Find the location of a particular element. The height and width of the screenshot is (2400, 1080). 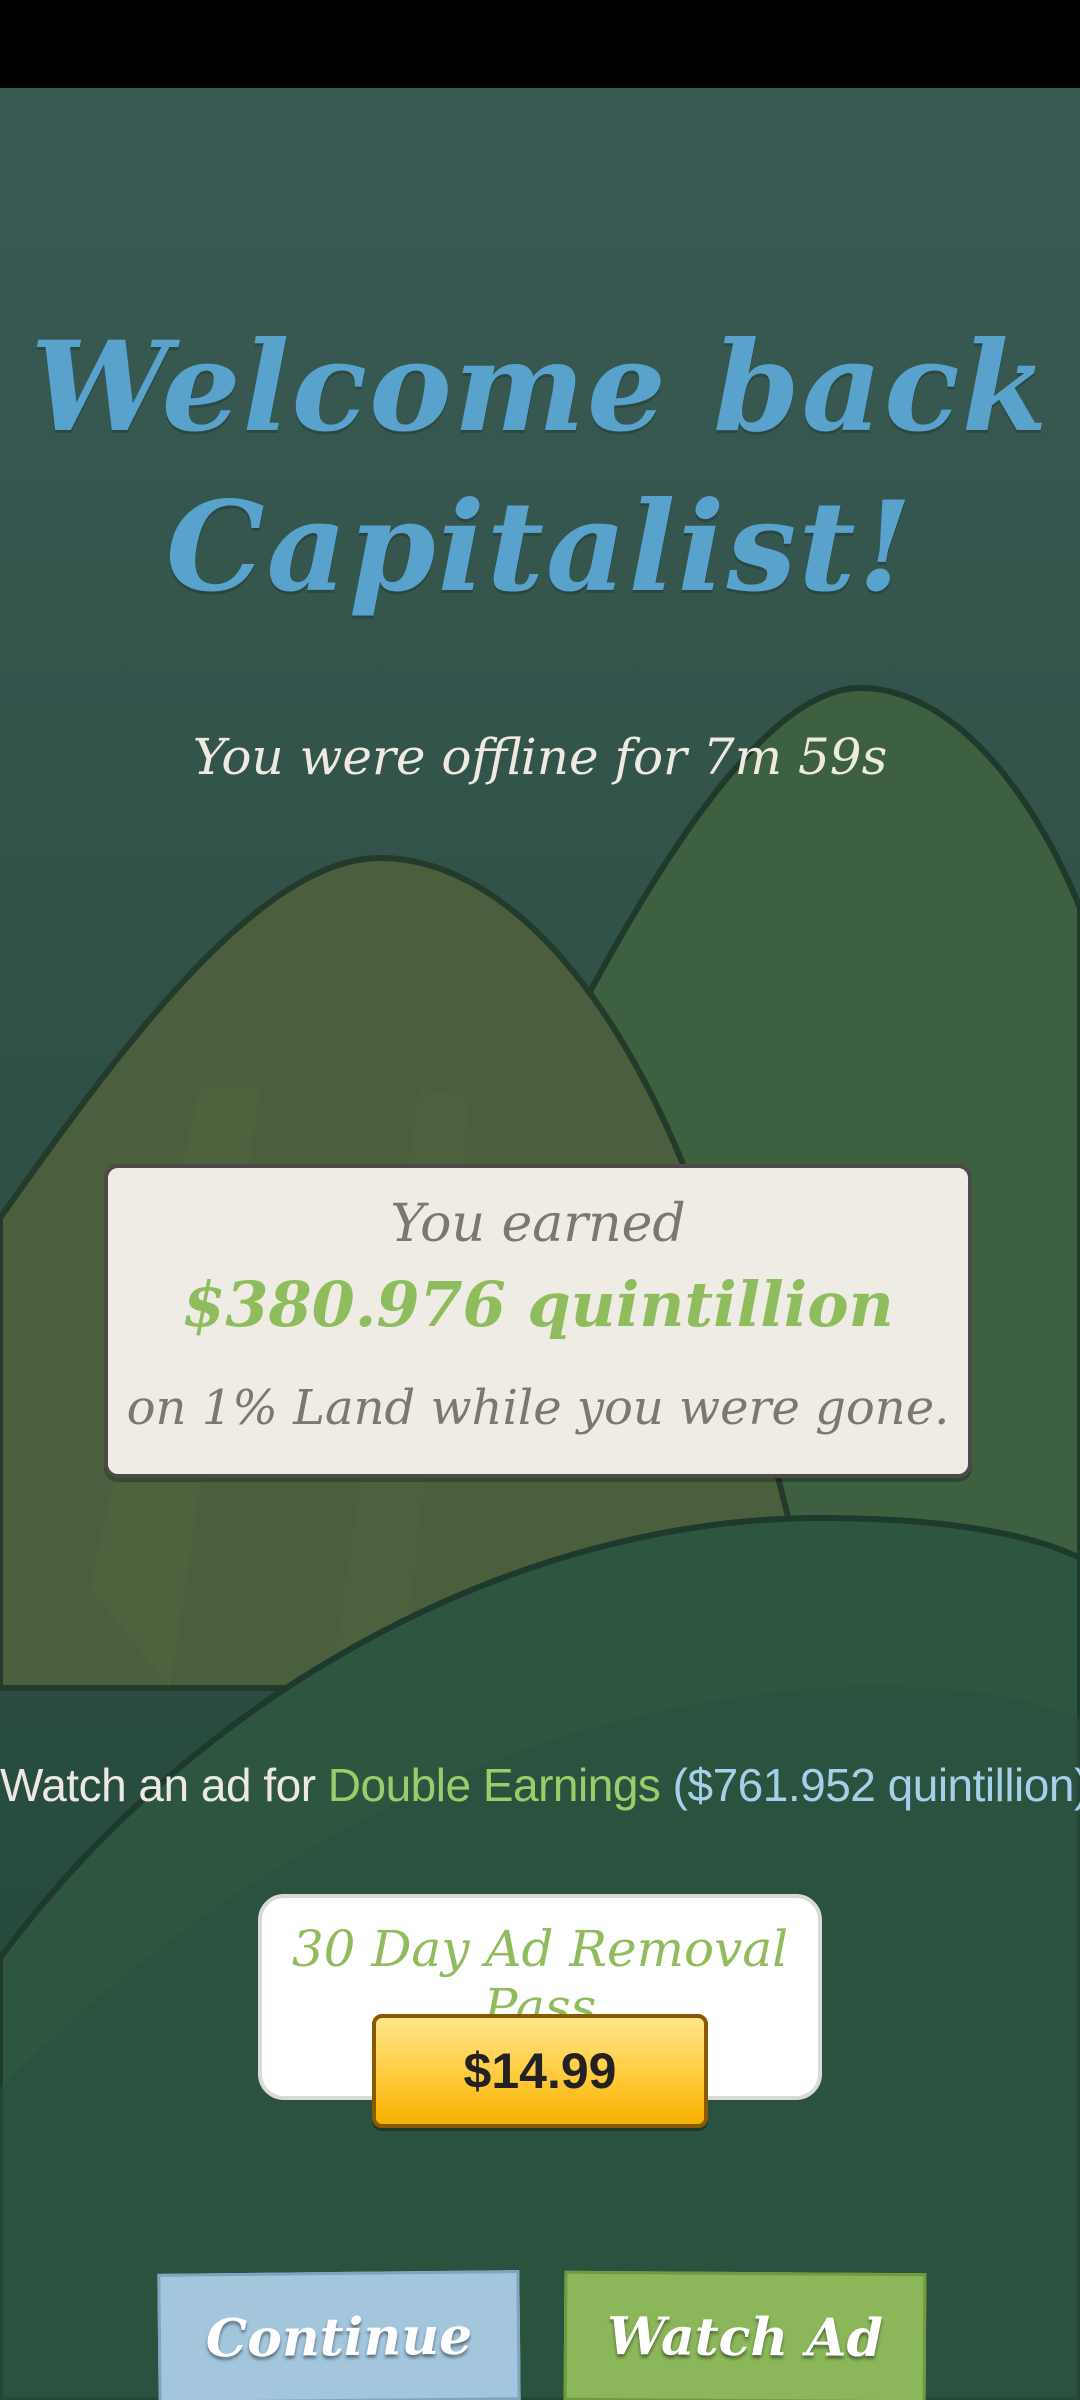

earnings-amount: $380.976 quintillion is located at coordinates (538, 1304).